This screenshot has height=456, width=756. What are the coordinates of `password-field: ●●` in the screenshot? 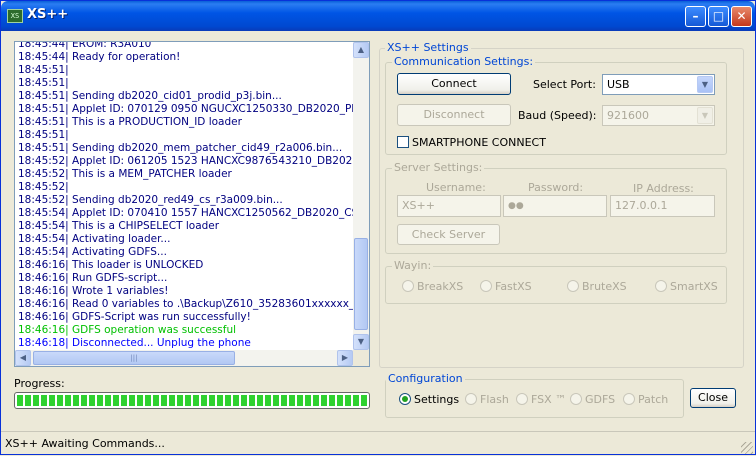 It's located at (555, 206).